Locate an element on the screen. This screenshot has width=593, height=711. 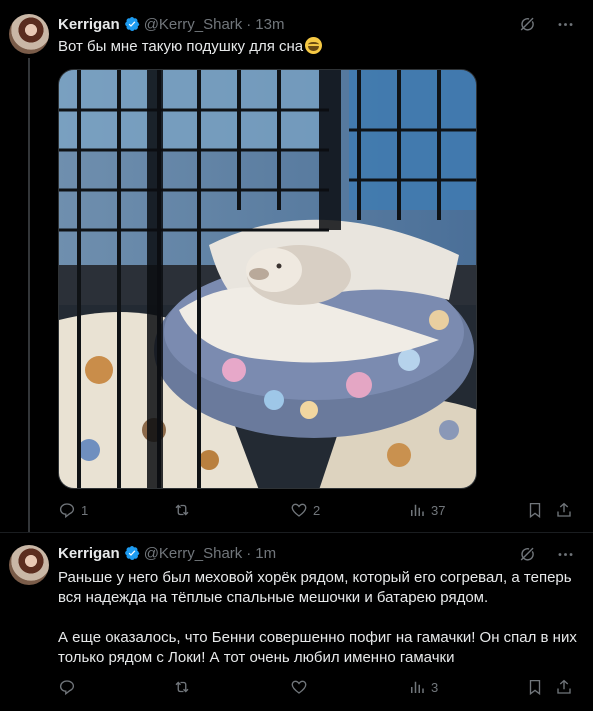
view-count: 3 is located at coordinates (435, 687).